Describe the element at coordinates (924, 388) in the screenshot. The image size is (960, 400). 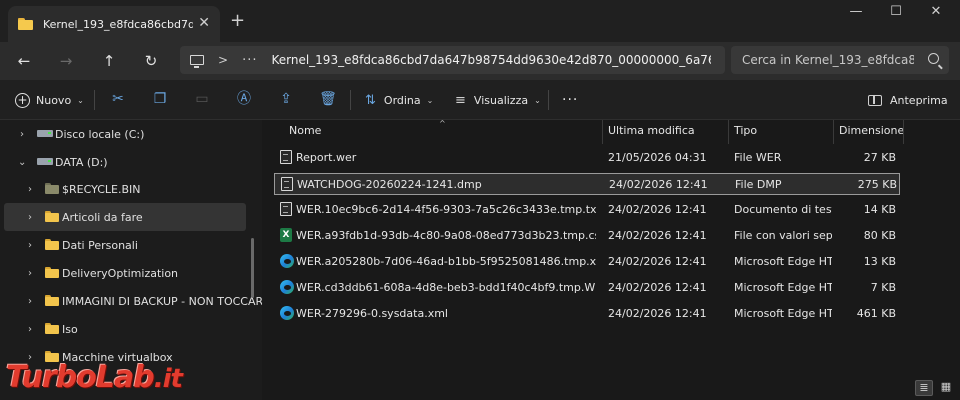
I see `details-view-button: ≣` at that location.